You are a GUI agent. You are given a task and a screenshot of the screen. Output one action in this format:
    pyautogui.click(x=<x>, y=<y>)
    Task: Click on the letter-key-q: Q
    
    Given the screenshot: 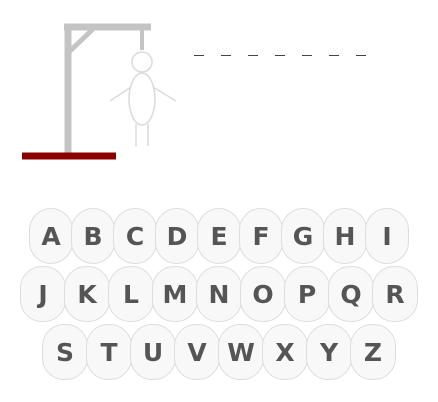 What is the action you would take?
    pyautogui.click(x=351, y=294)
    